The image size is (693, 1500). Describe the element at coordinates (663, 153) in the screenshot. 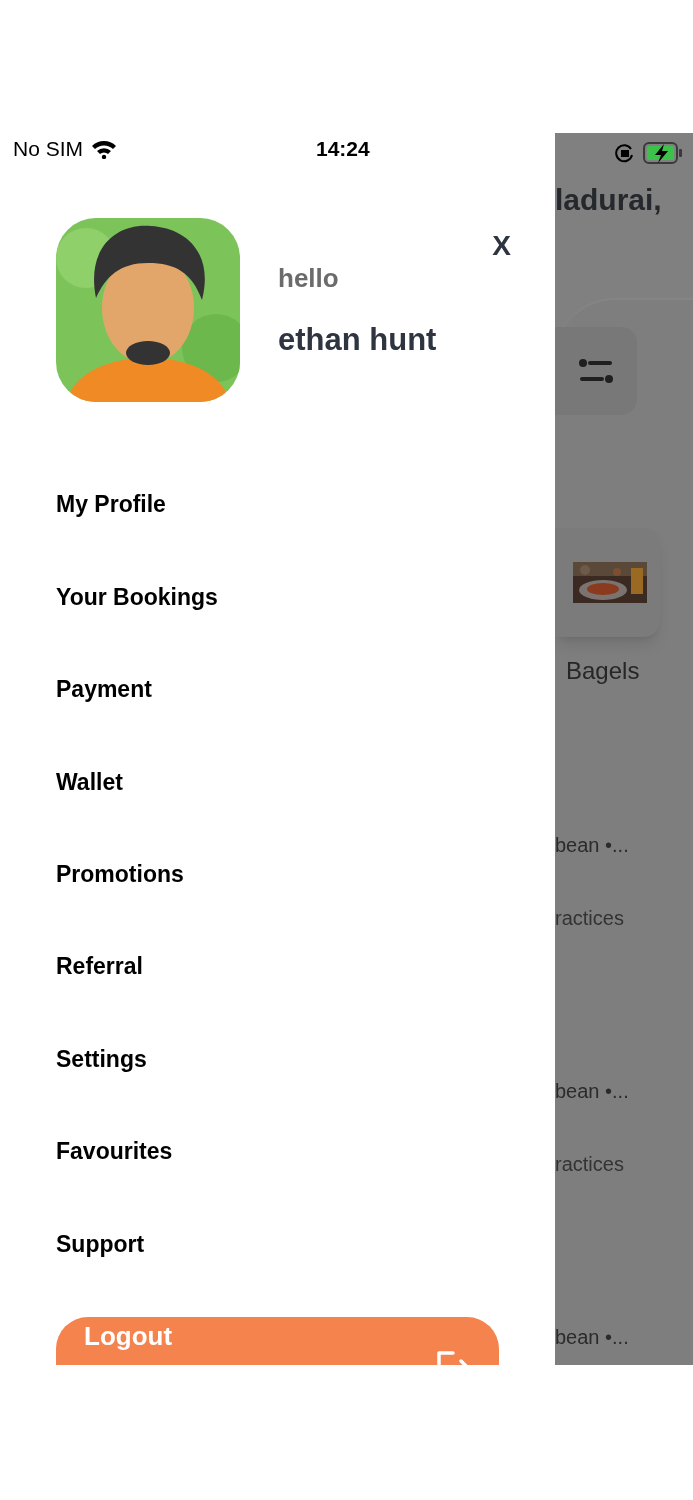

I see `battery-charging-icon` at that location.